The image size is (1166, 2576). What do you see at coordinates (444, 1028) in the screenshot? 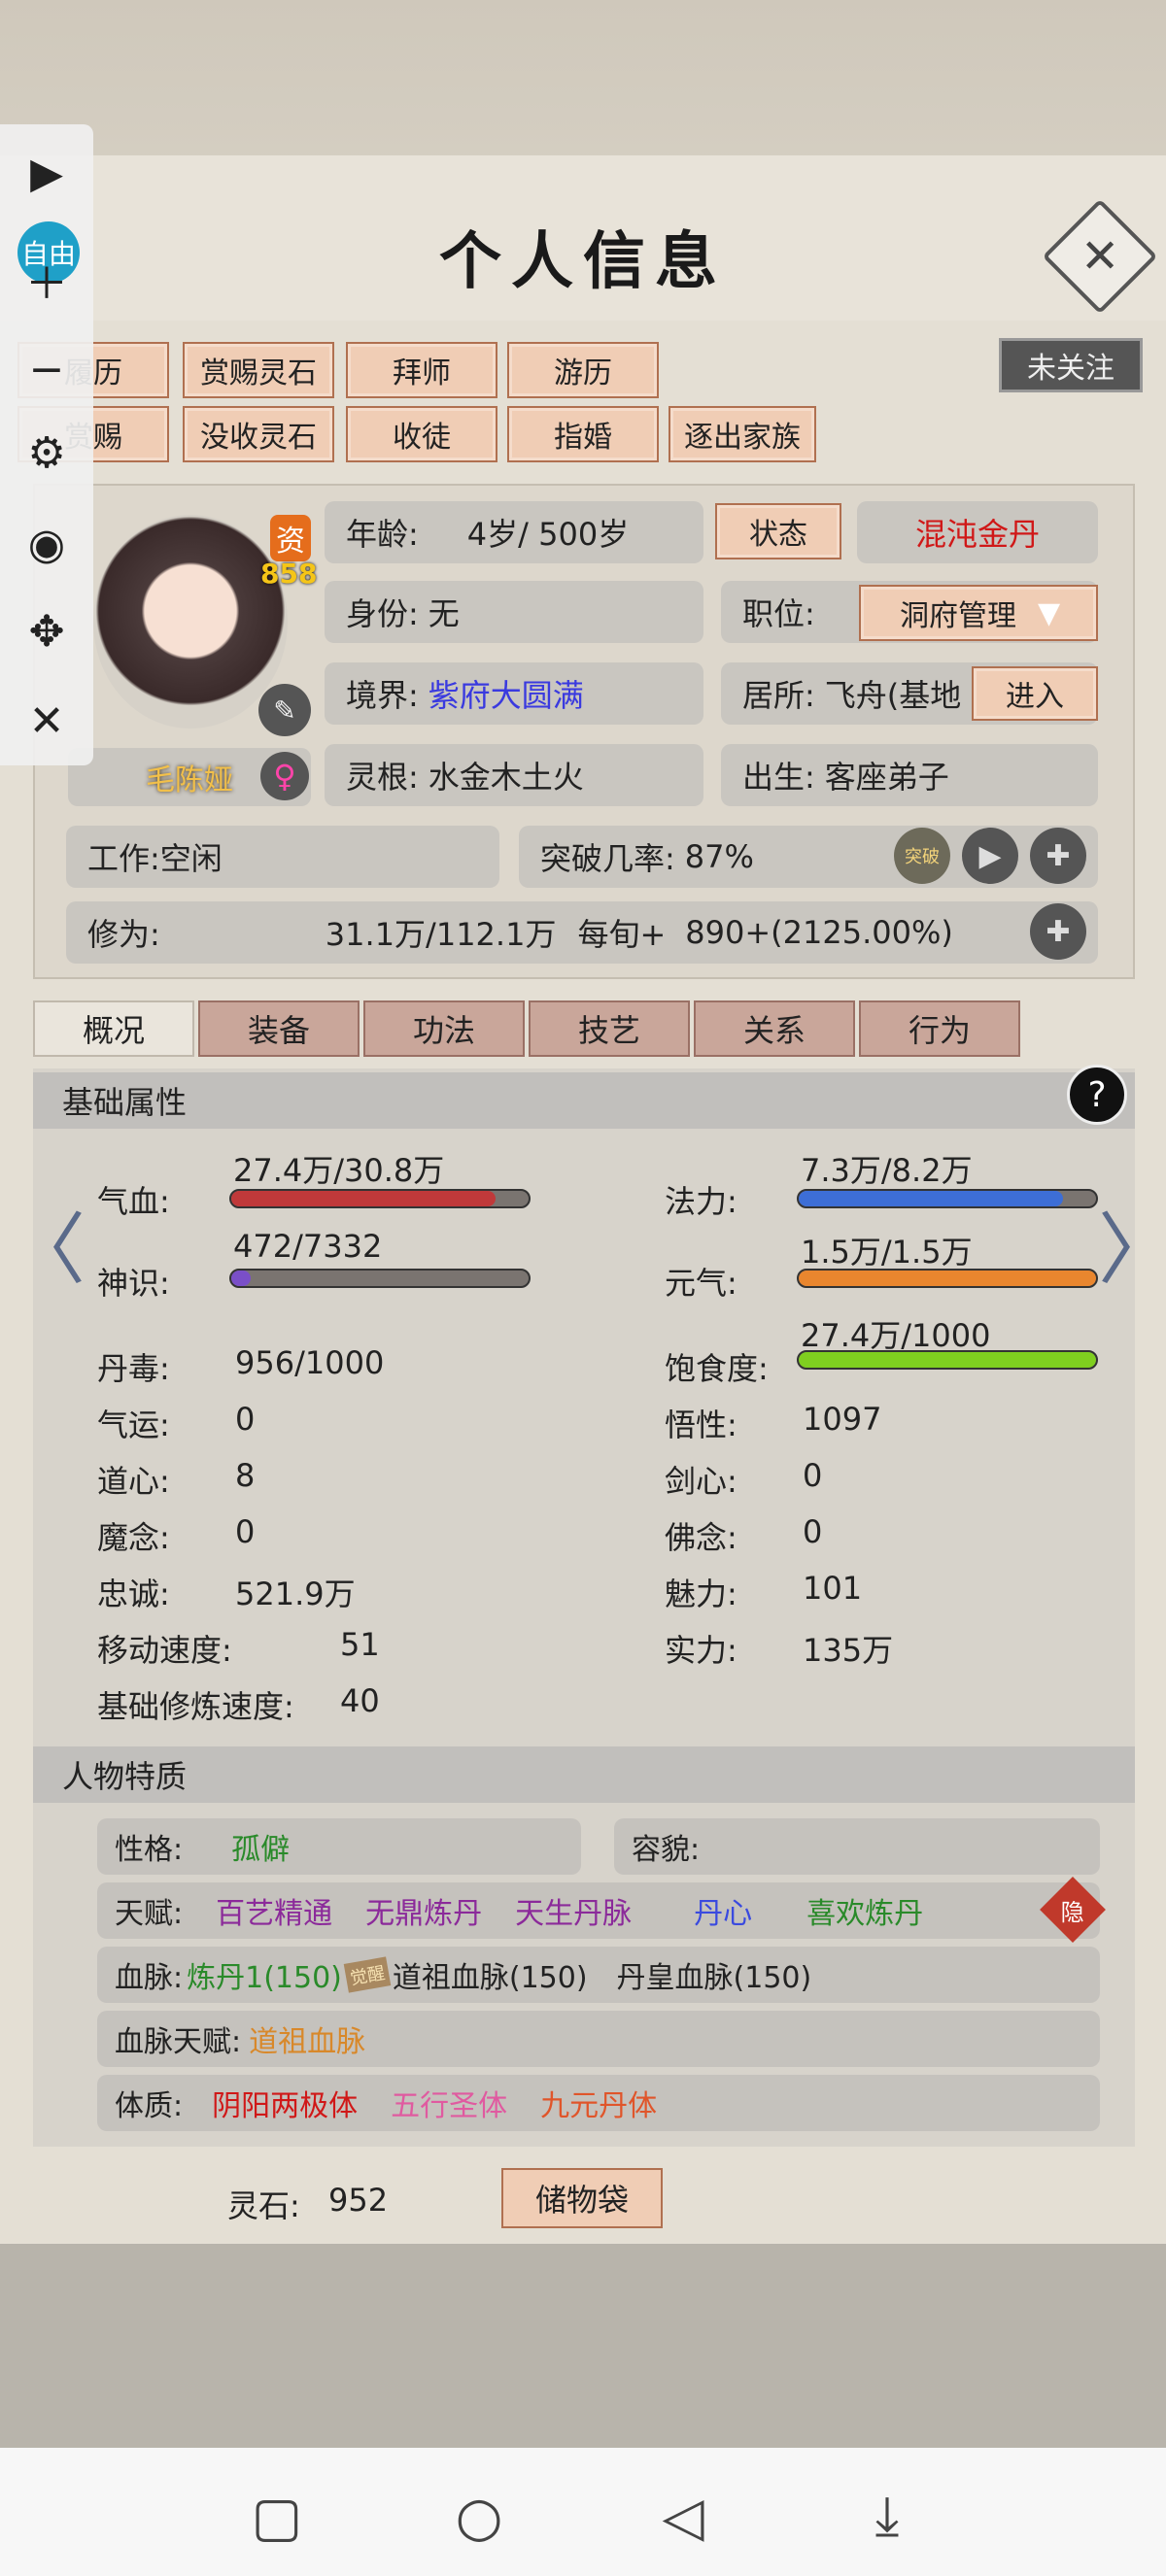
I see `tab-techniques: 功法` at bounding box center [444, 1028].